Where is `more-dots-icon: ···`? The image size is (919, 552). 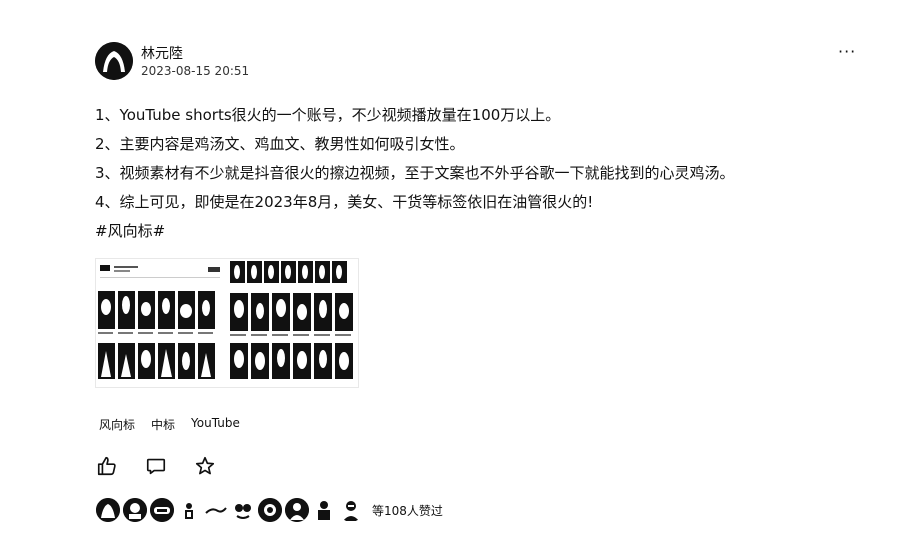 more-dots-icon: ··· is located at coordinates (847, 51).